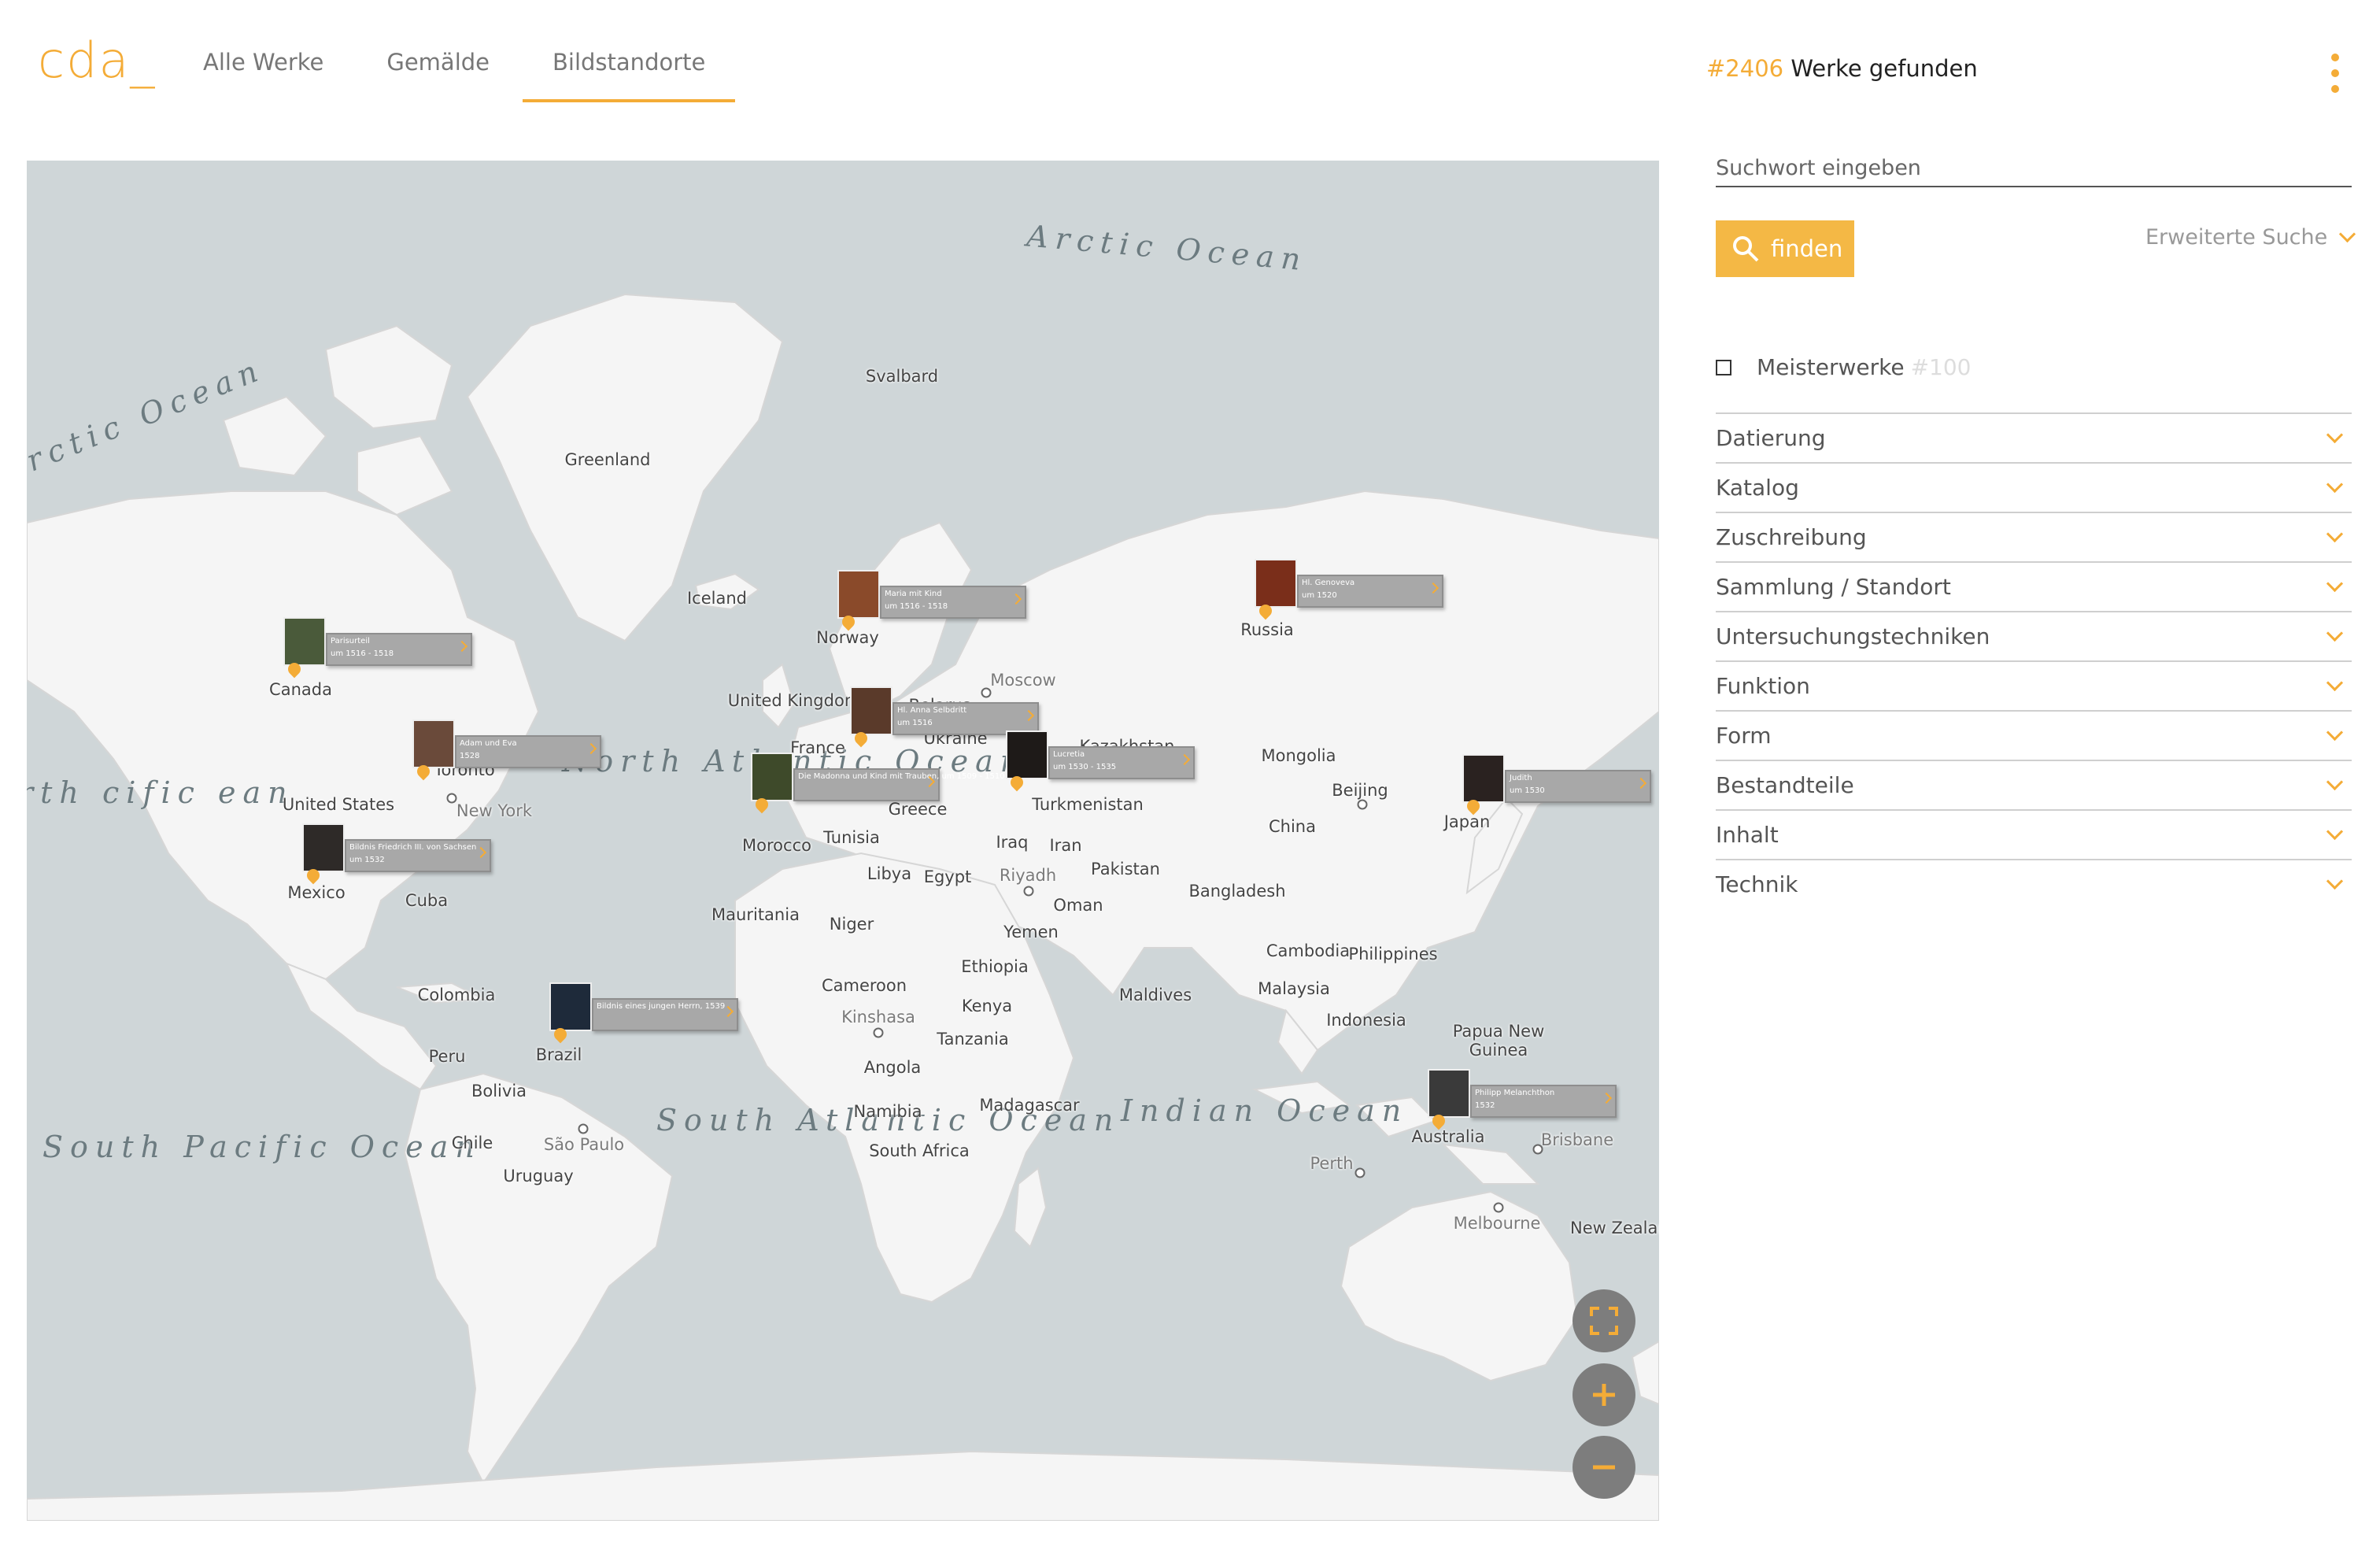 This screenshot has height=1546, width=2380. I want to click on find-button-label: finden, so click(1807, 248).